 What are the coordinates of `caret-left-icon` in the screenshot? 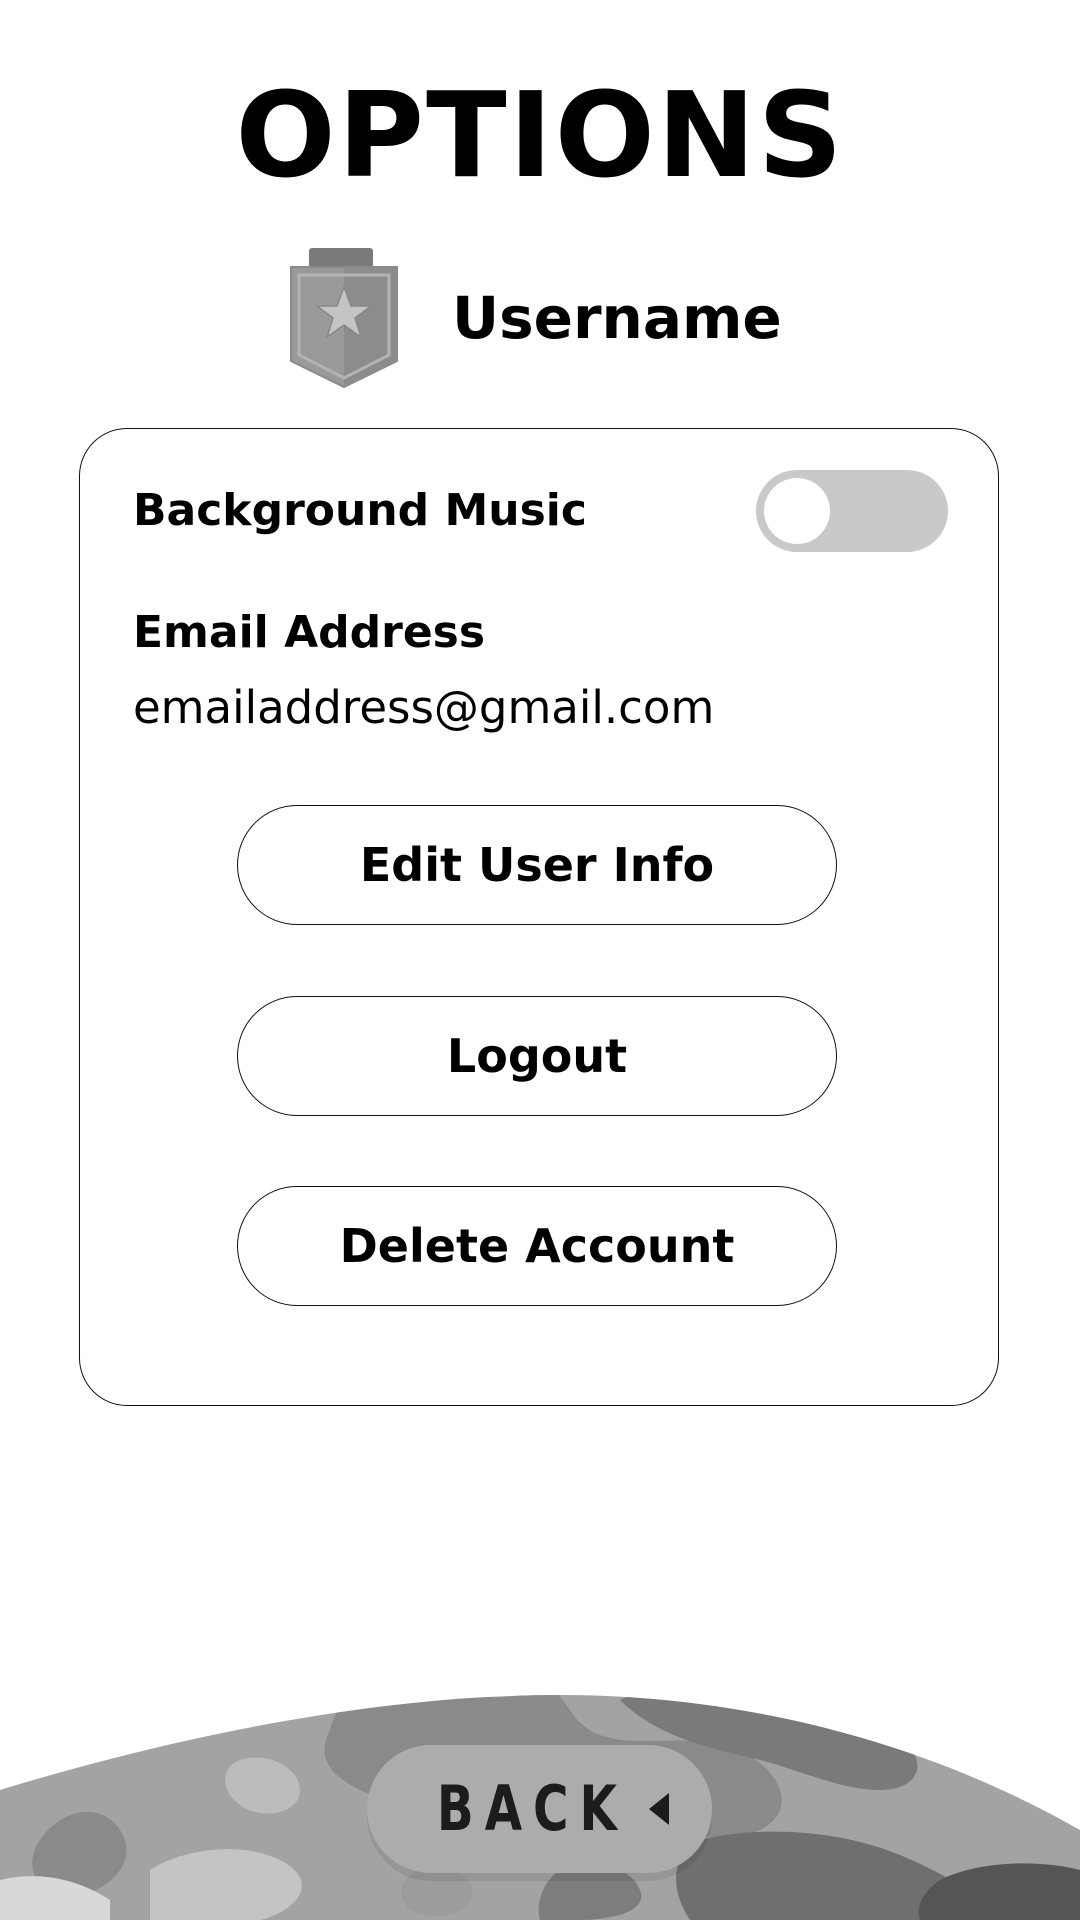 It's located at (658, 1809).